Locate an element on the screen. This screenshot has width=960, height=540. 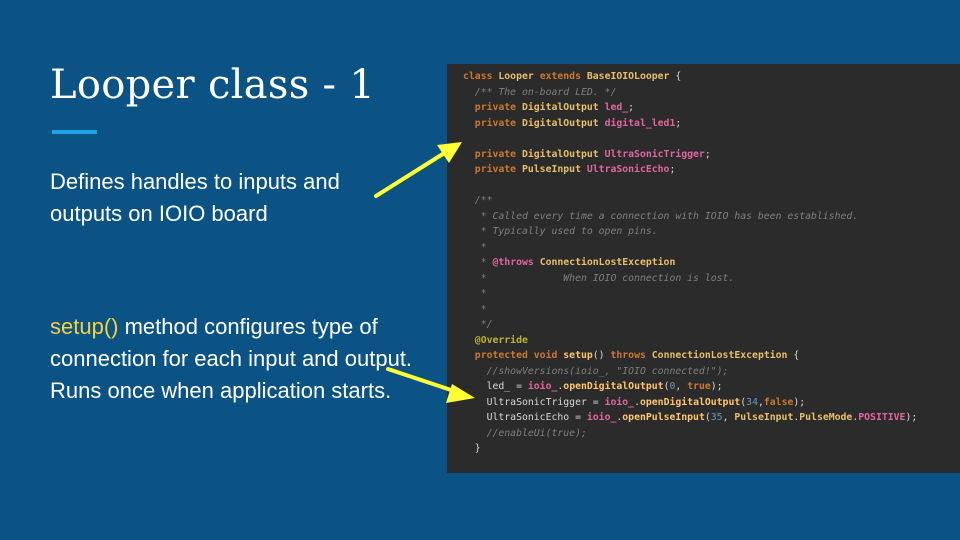
code-token: extends is located at coordinates (563, 76).